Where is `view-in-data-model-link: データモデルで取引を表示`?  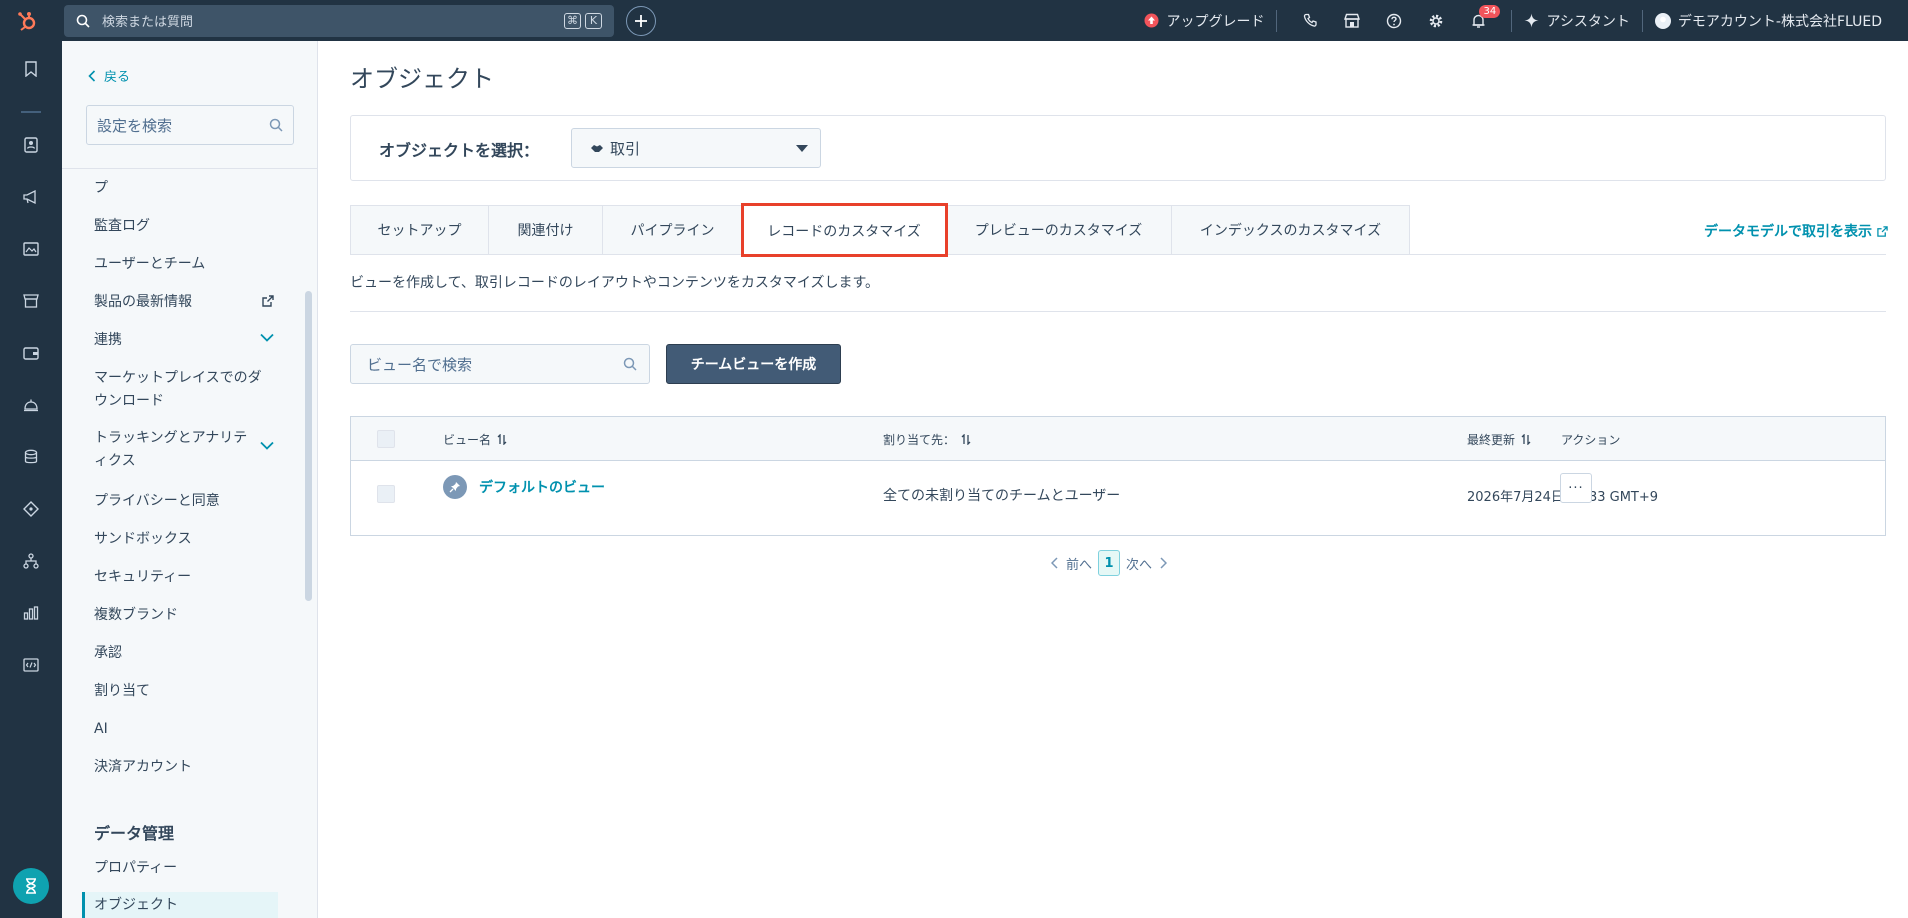
view-in-data-model-link: データモデルで取引を表示 is located at coordinates (1796, 231).